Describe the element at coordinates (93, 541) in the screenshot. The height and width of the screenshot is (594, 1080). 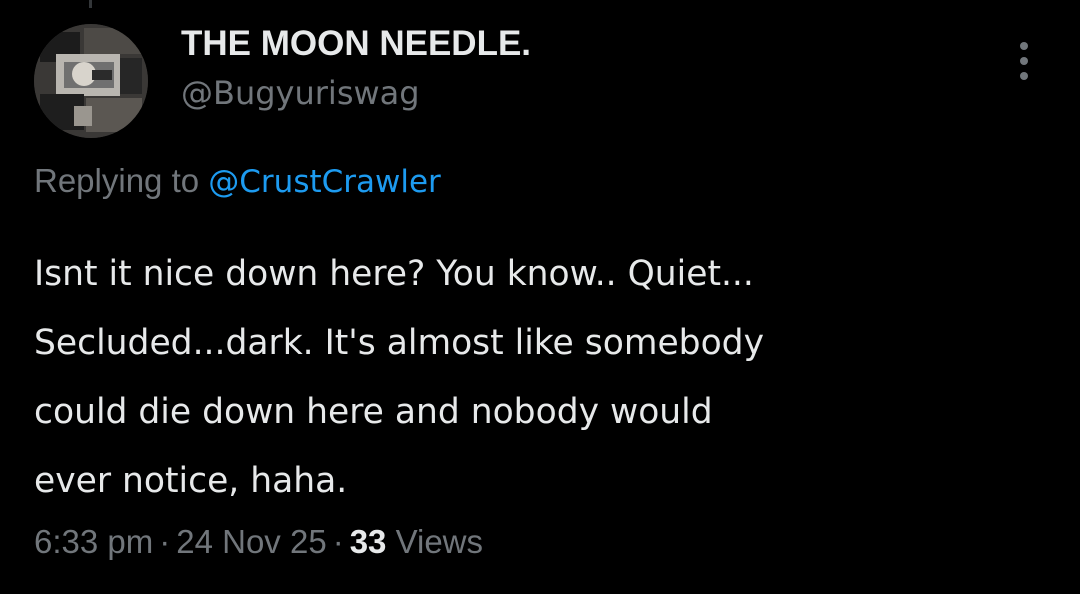
I see `tweet-time-link: 6:33 pm` at that location.